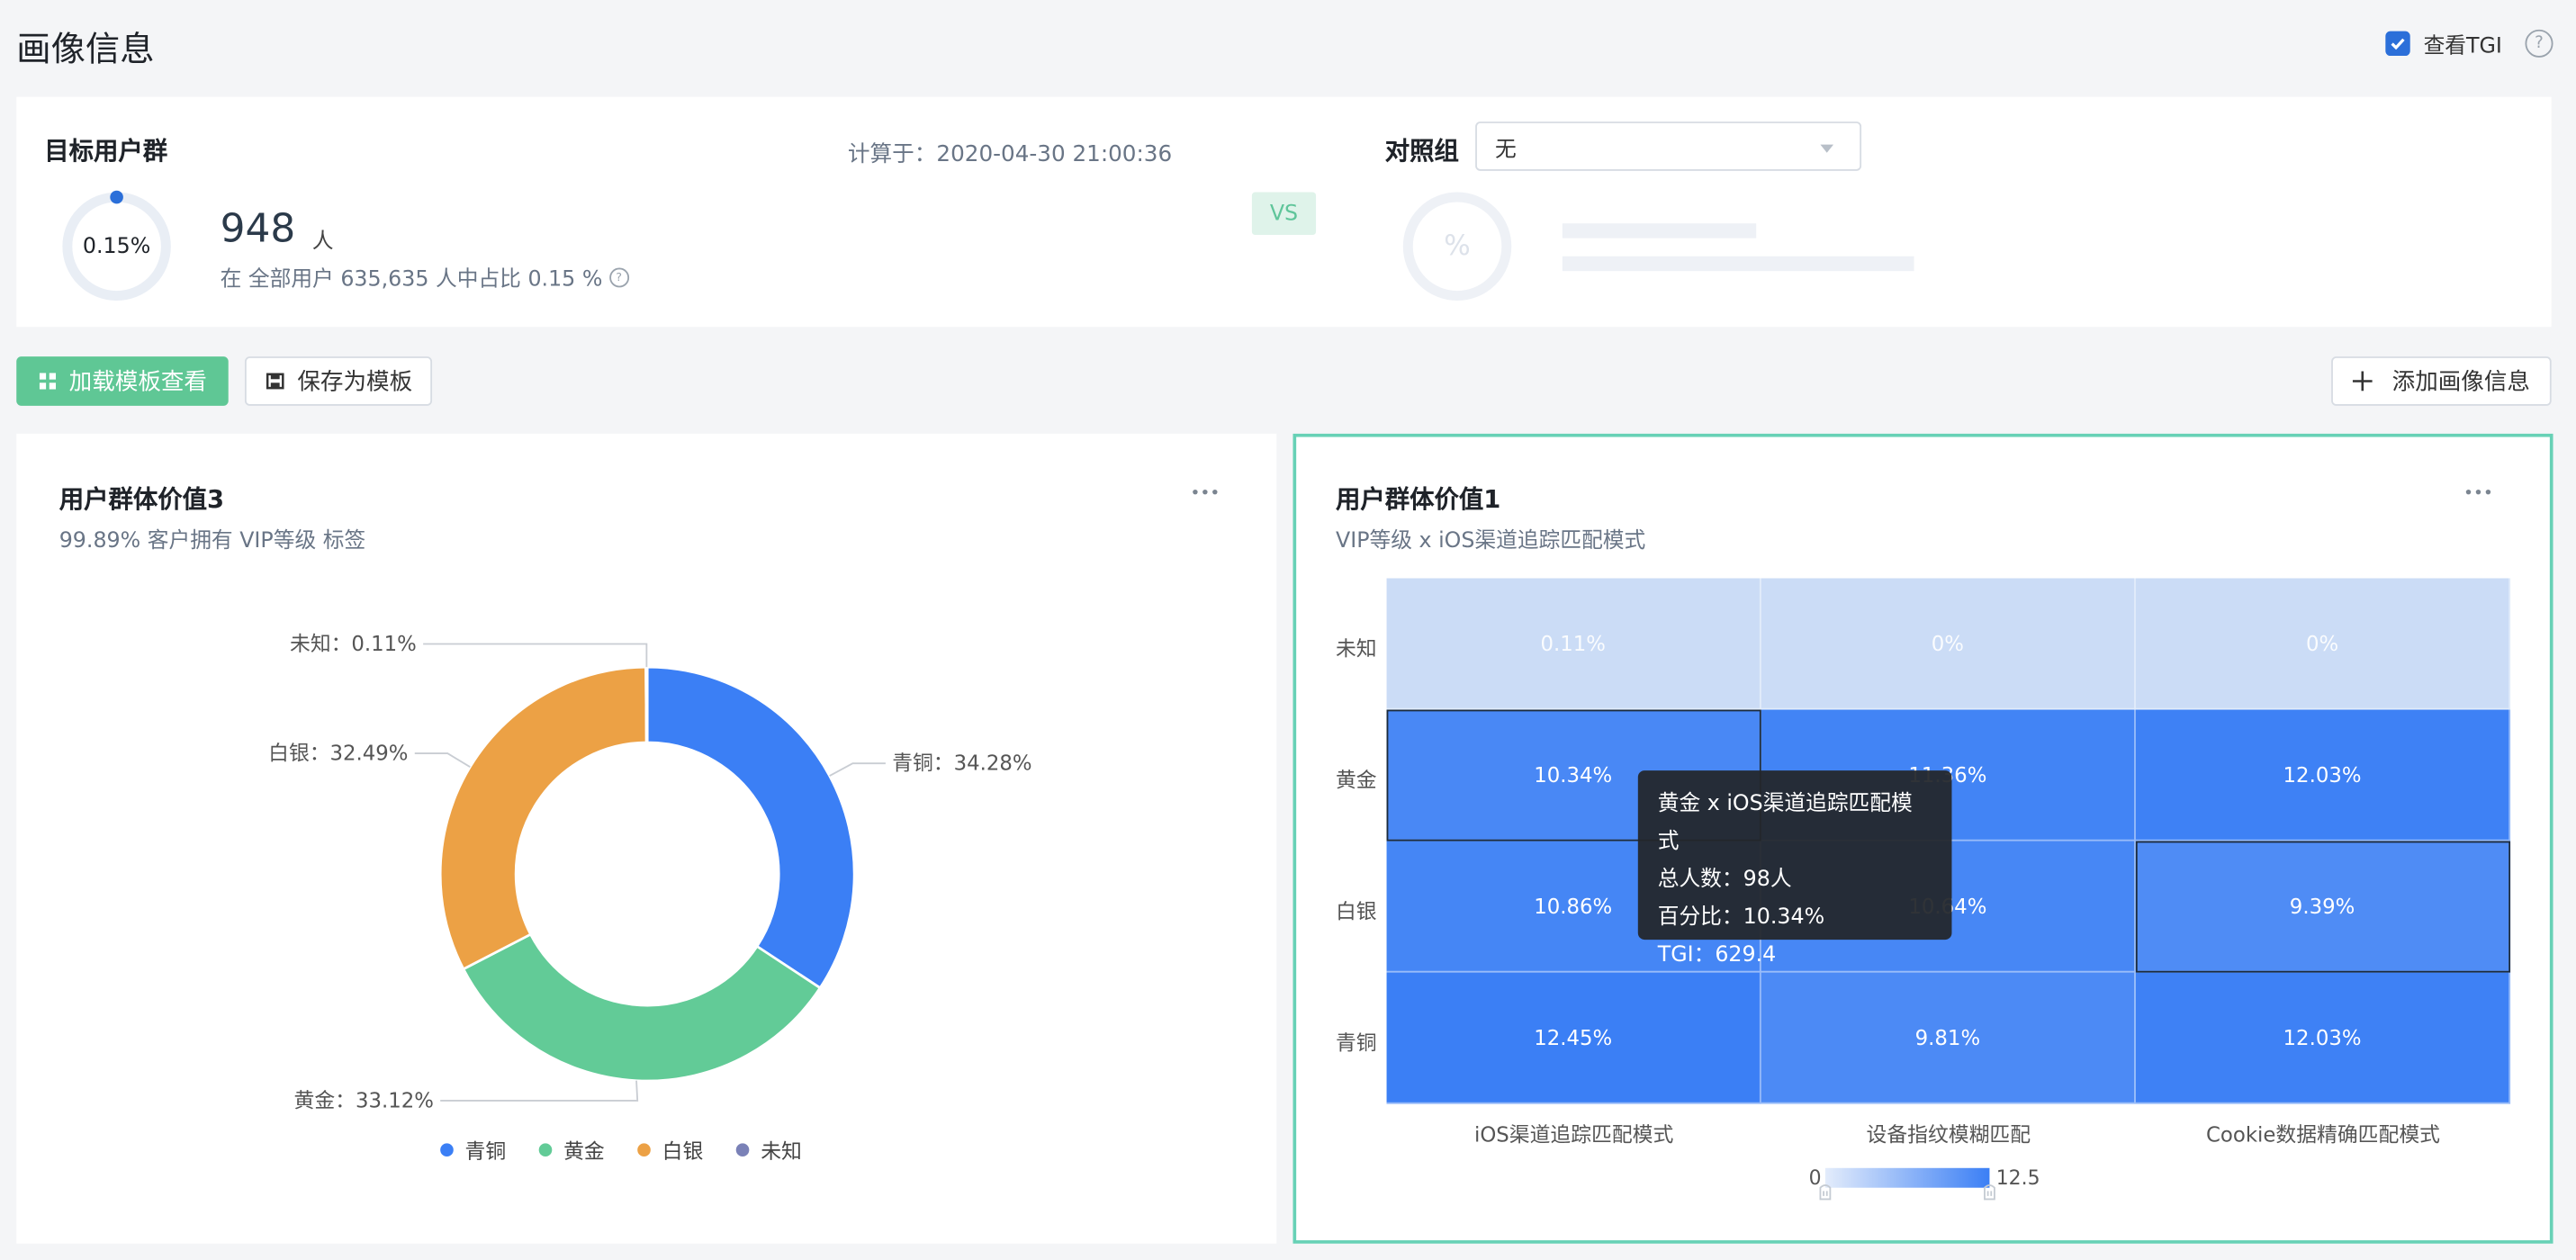  I want to click on donut-slice-青铜, so click(750, 827).